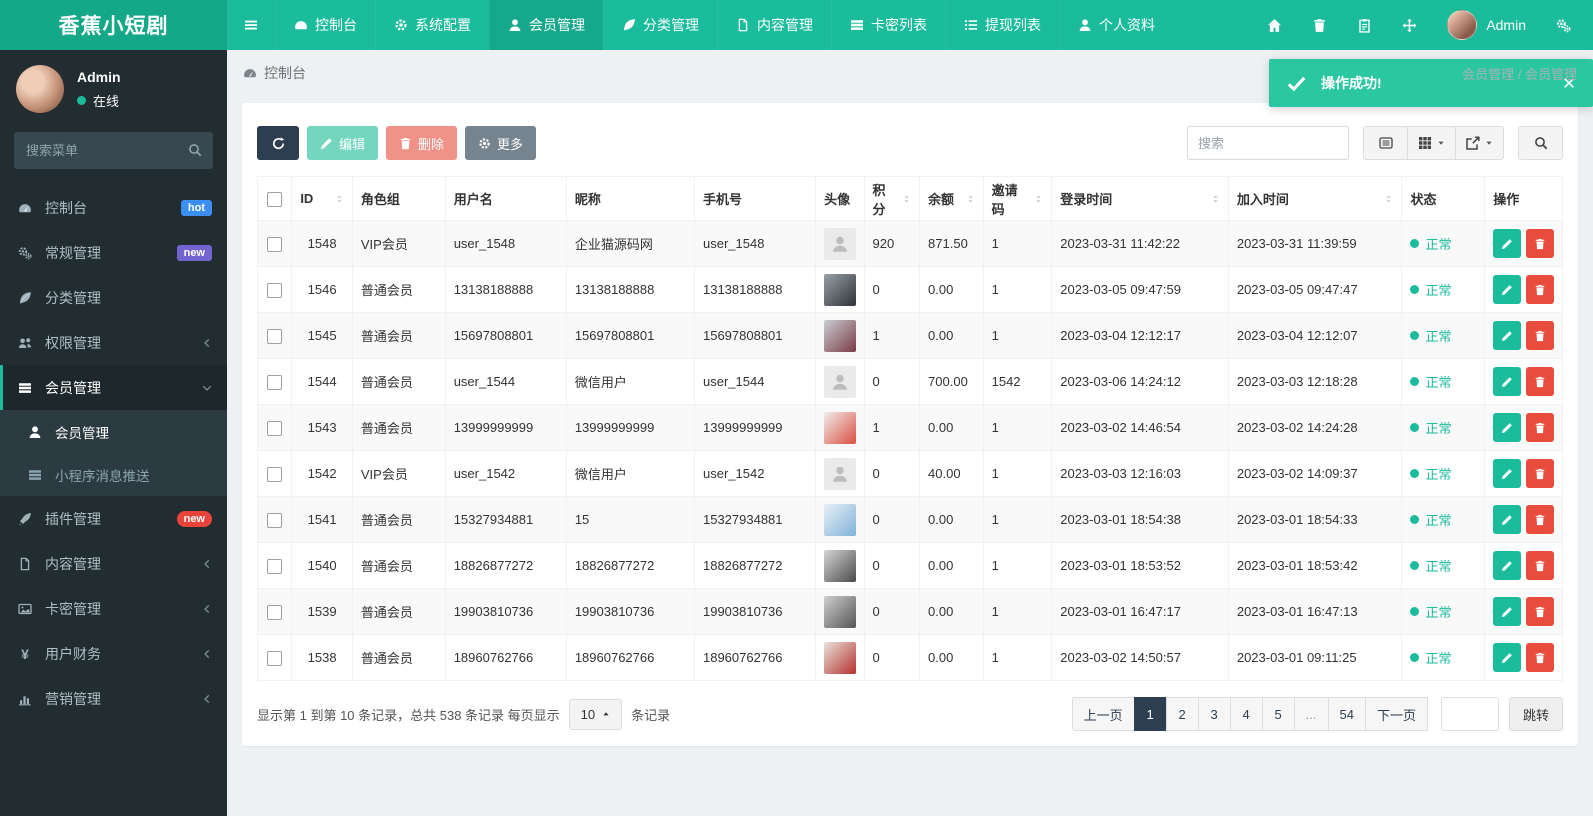 The image size is (1593, 816). What do you see at coordinates (1268, 143) in the screenshot?
I see `table-search-input` at bounding box center [1268, 143].